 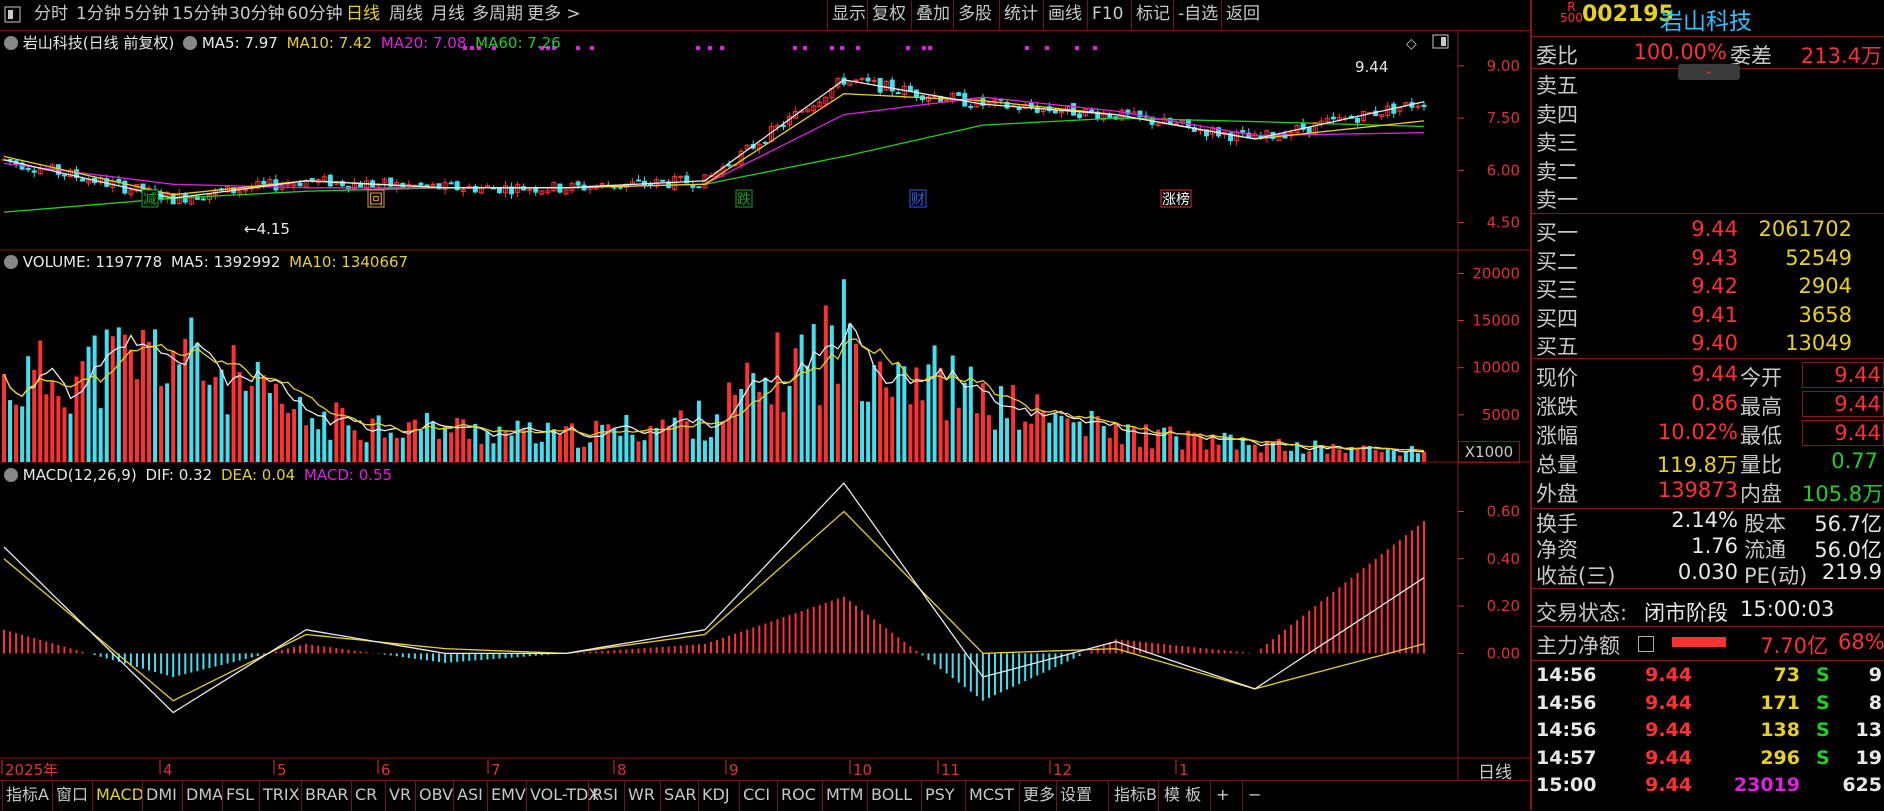 What do you see at coordinates (891, 796) in the screenshot?
I see `indicator-tab-21: BOLL` at bounding box center [891, 796].